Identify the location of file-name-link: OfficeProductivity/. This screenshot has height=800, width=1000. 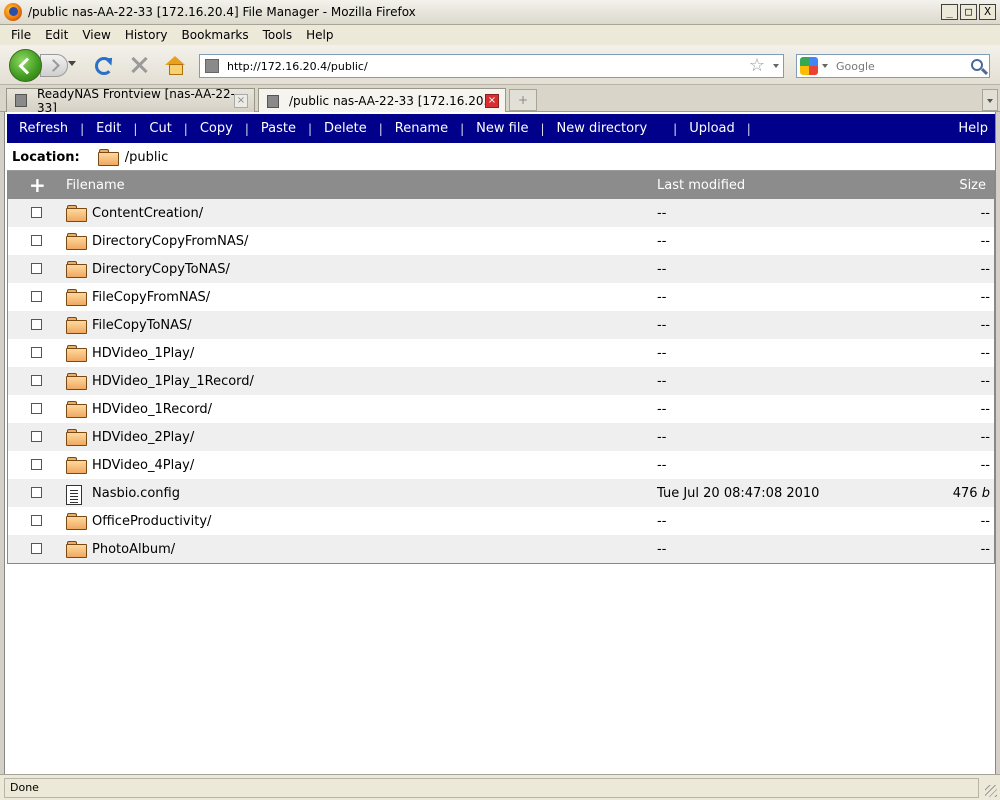
(151, 521).